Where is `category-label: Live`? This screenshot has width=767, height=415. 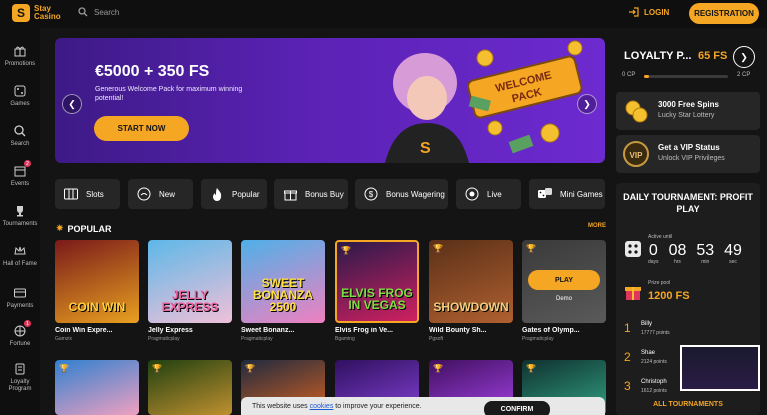 category-label: Live is located at coordinates (494, 194).